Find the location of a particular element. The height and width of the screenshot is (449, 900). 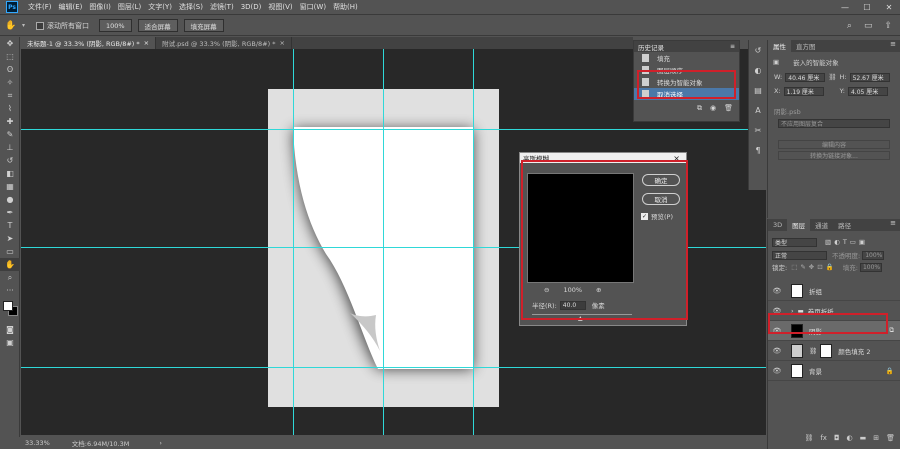

scroll-all-checkbox is located at coordinates (40, 25).